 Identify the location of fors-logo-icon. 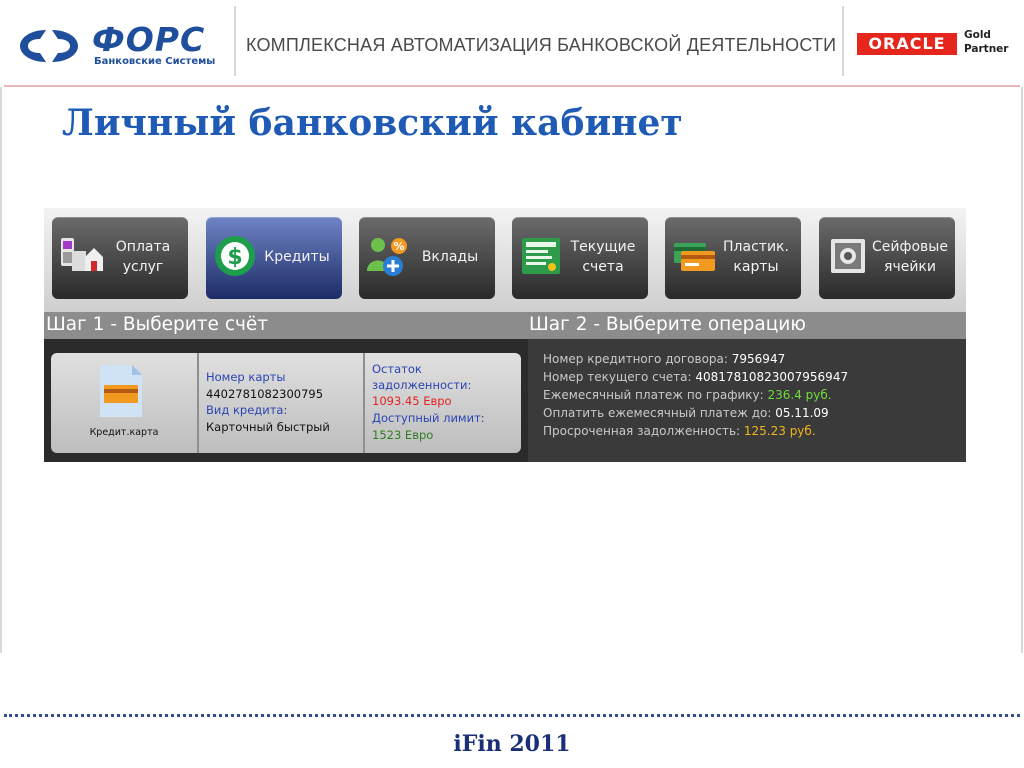
(49, 46).